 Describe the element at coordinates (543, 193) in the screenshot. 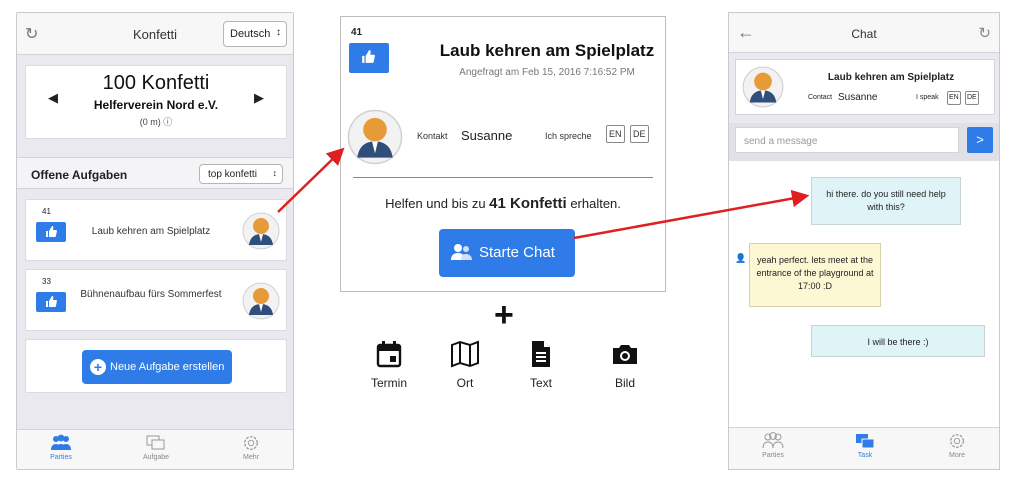

I see `flow-arrows` at that location.